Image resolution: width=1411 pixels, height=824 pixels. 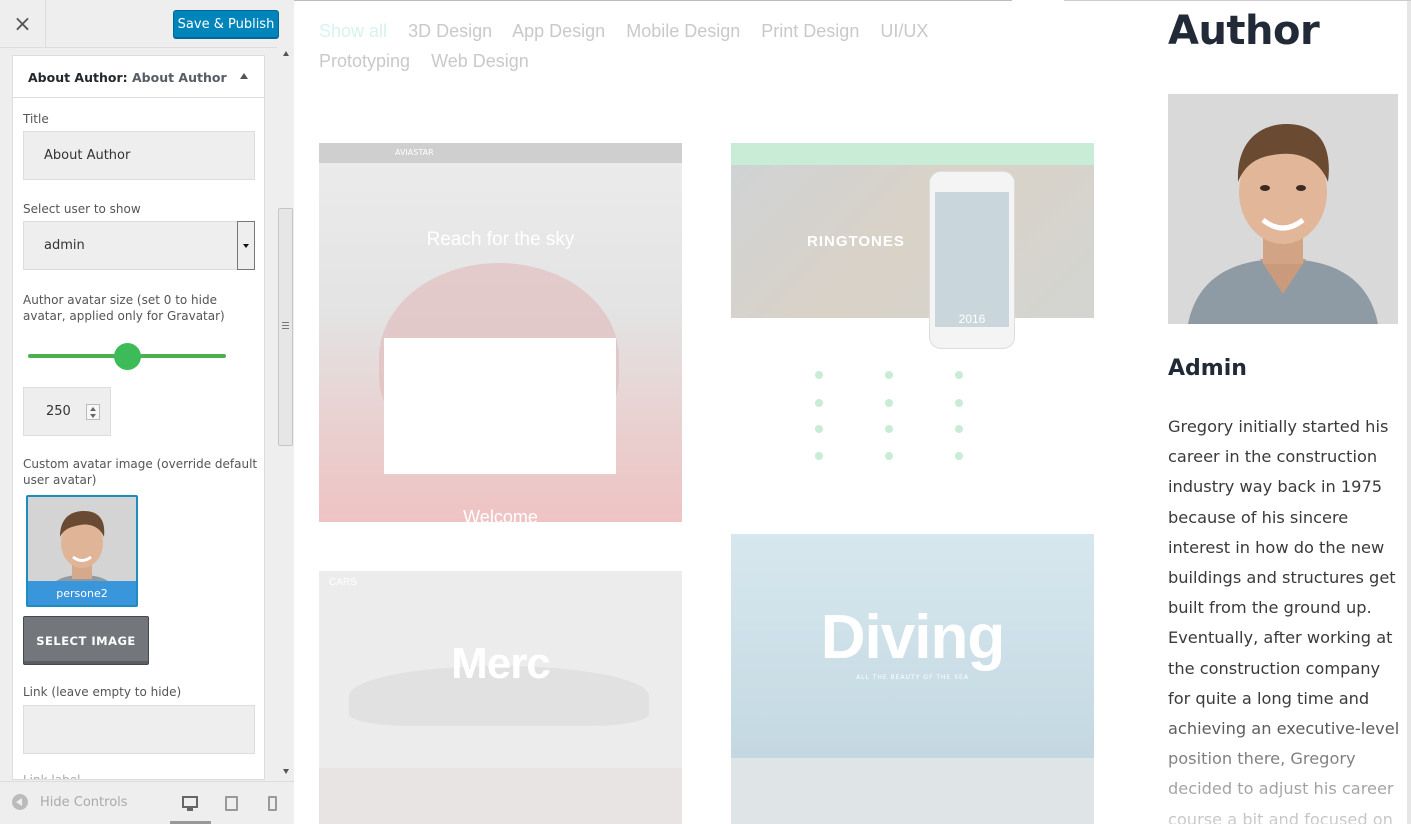 What do you see at coordinates (127, 356) in the screenshot?
I see `avatar-size-slider-handle` at bounding box center [127, 356].